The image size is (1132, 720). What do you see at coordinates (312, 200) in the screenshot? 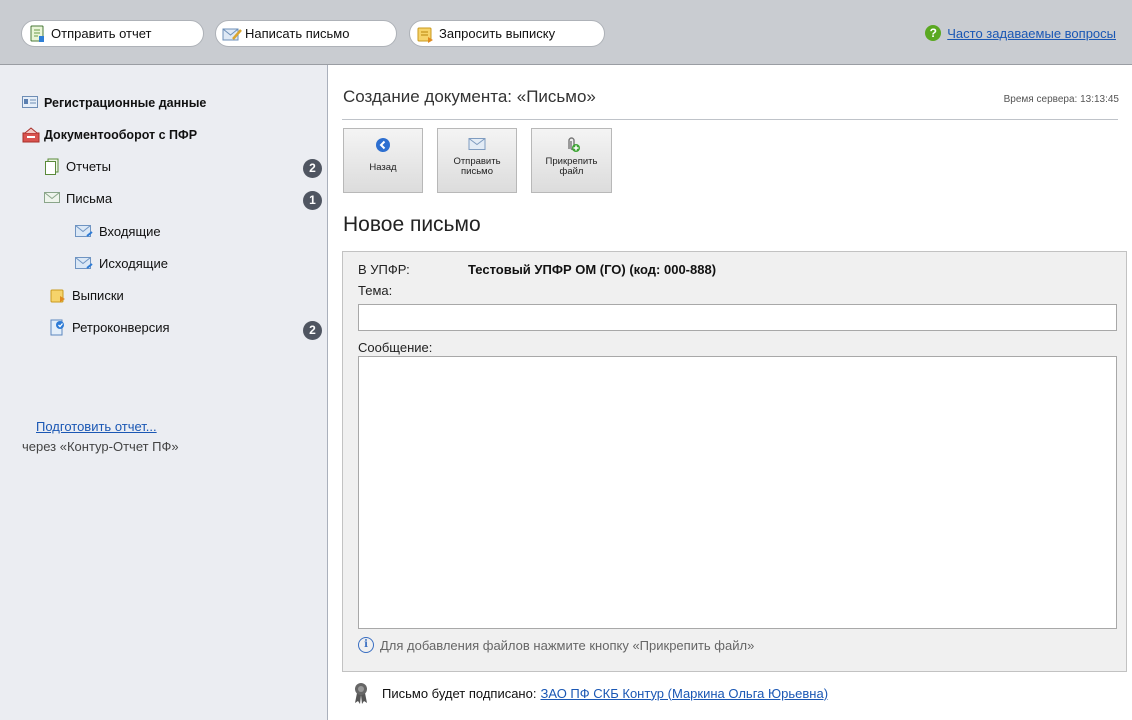
I see `letters-count-badge: 1` at bounding box center [312, 200].